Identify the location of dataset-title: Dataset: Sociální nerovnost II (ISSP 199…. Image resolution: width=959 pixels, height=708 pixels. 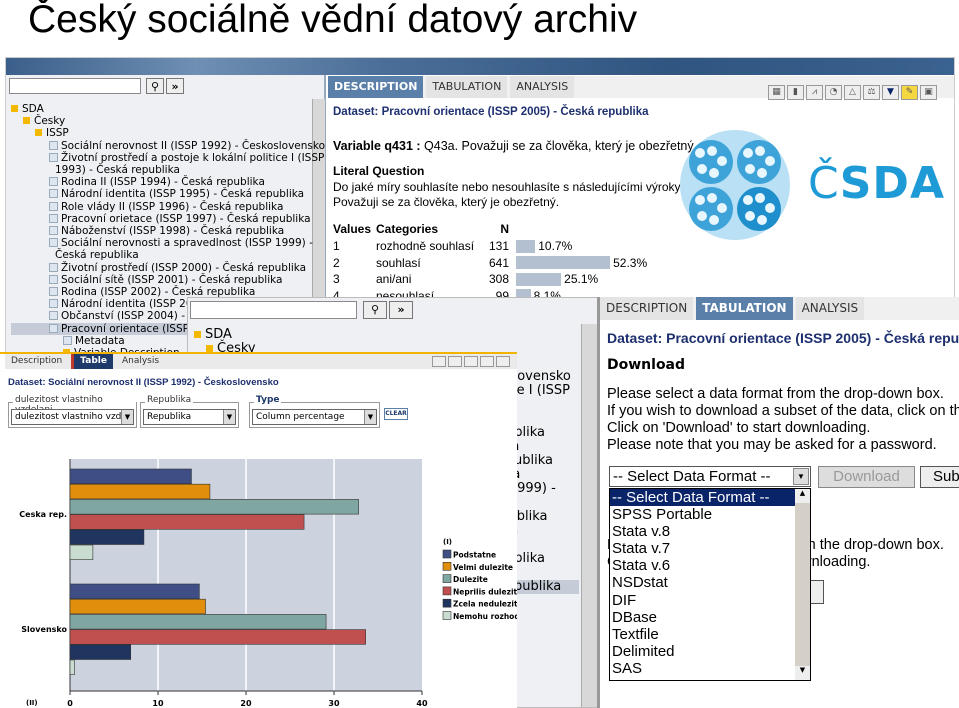
(143, 382).